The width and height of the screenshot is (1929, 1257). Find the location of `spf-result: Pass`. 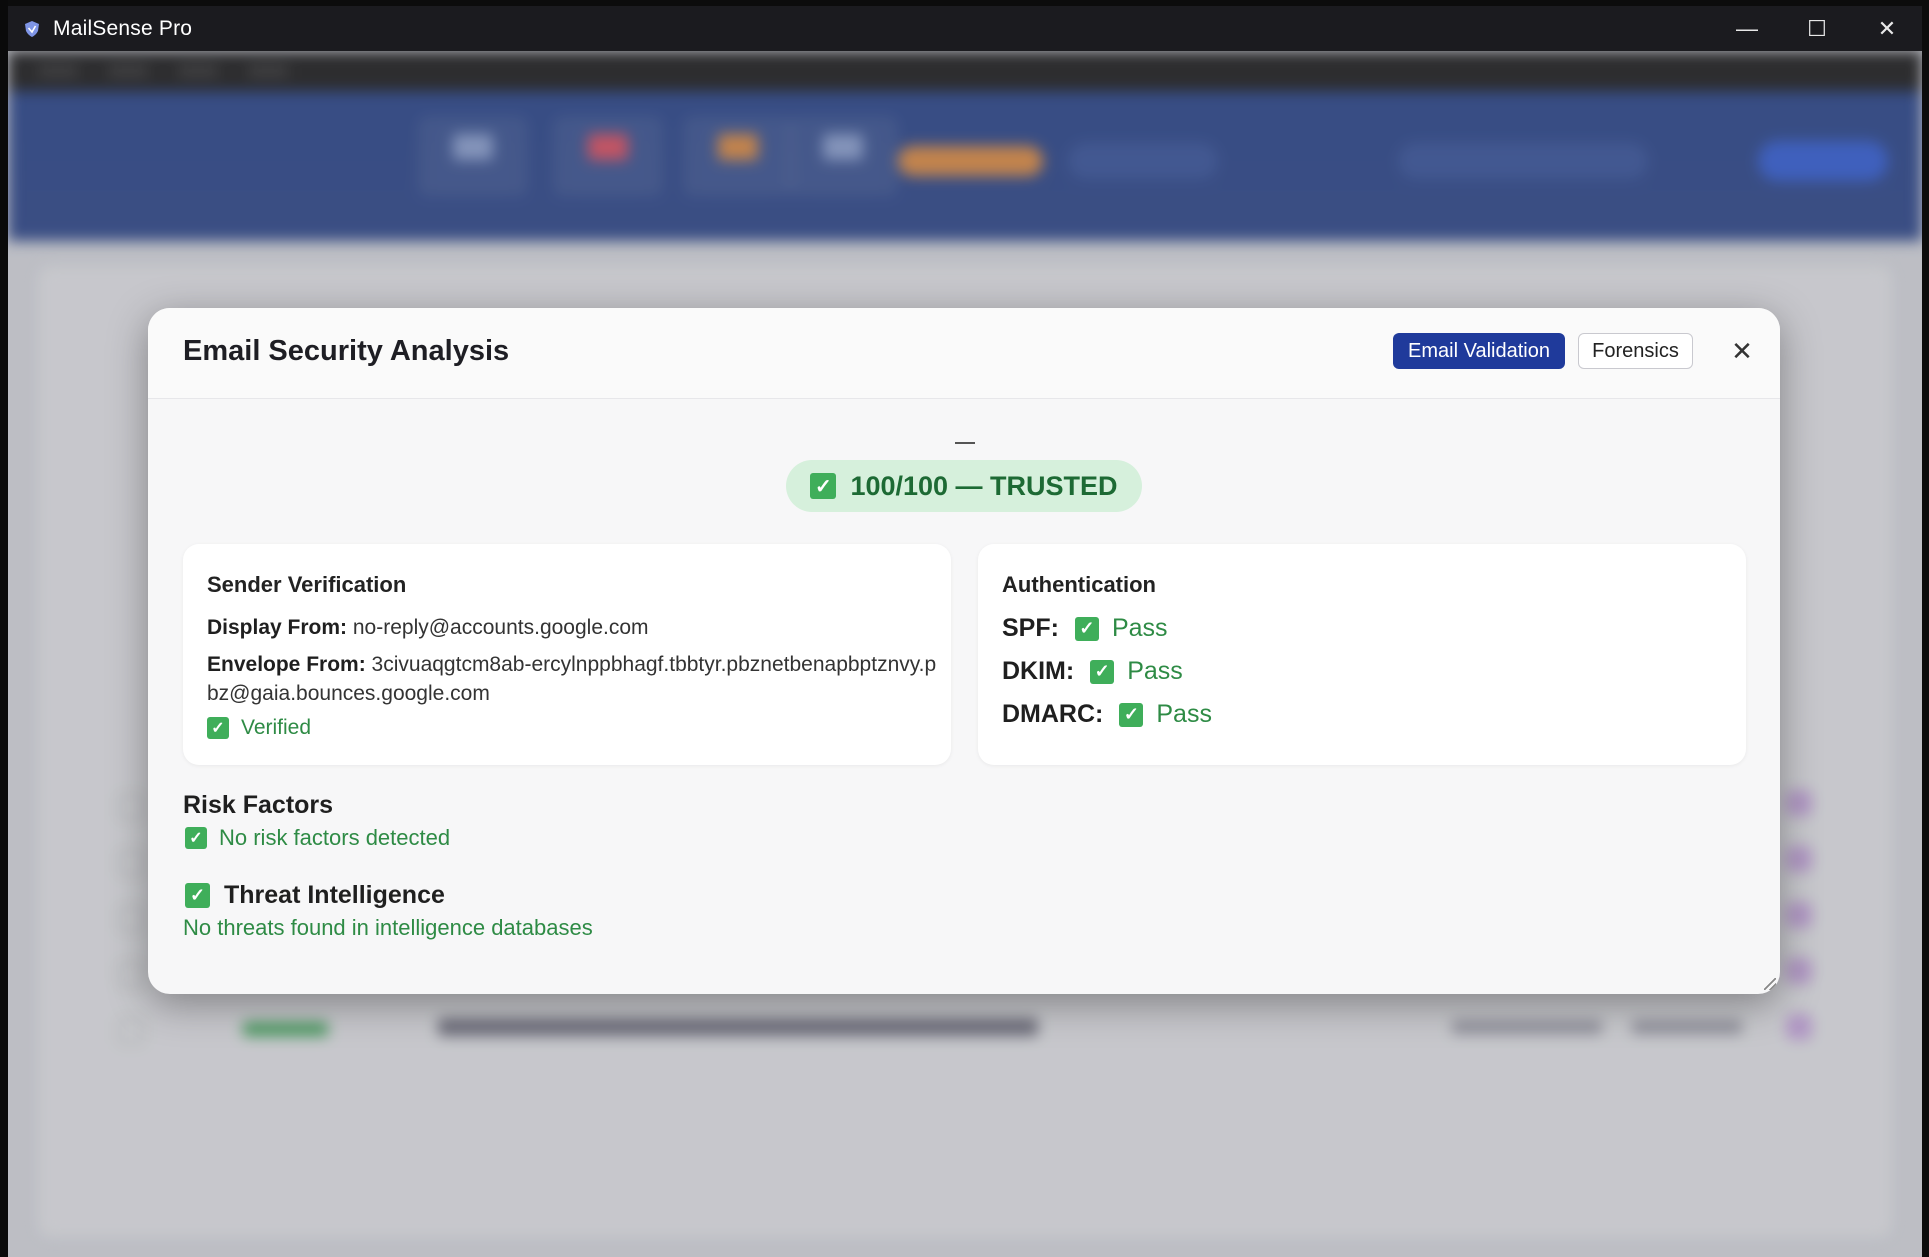

spf-result: Pass is located at coordinates (1139, 628).